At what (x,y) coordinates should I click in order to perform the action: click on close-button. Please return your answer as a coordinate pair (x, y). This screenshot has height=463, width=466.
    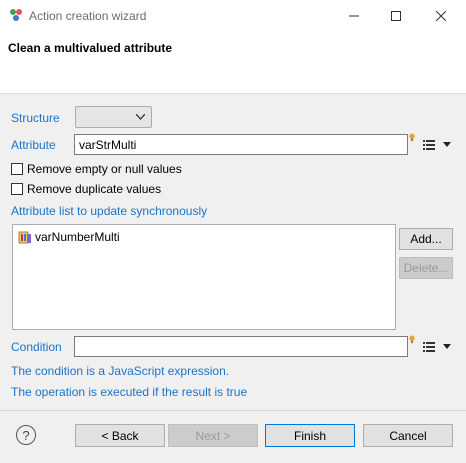
    Looking at the image, I should click on (440, 15).